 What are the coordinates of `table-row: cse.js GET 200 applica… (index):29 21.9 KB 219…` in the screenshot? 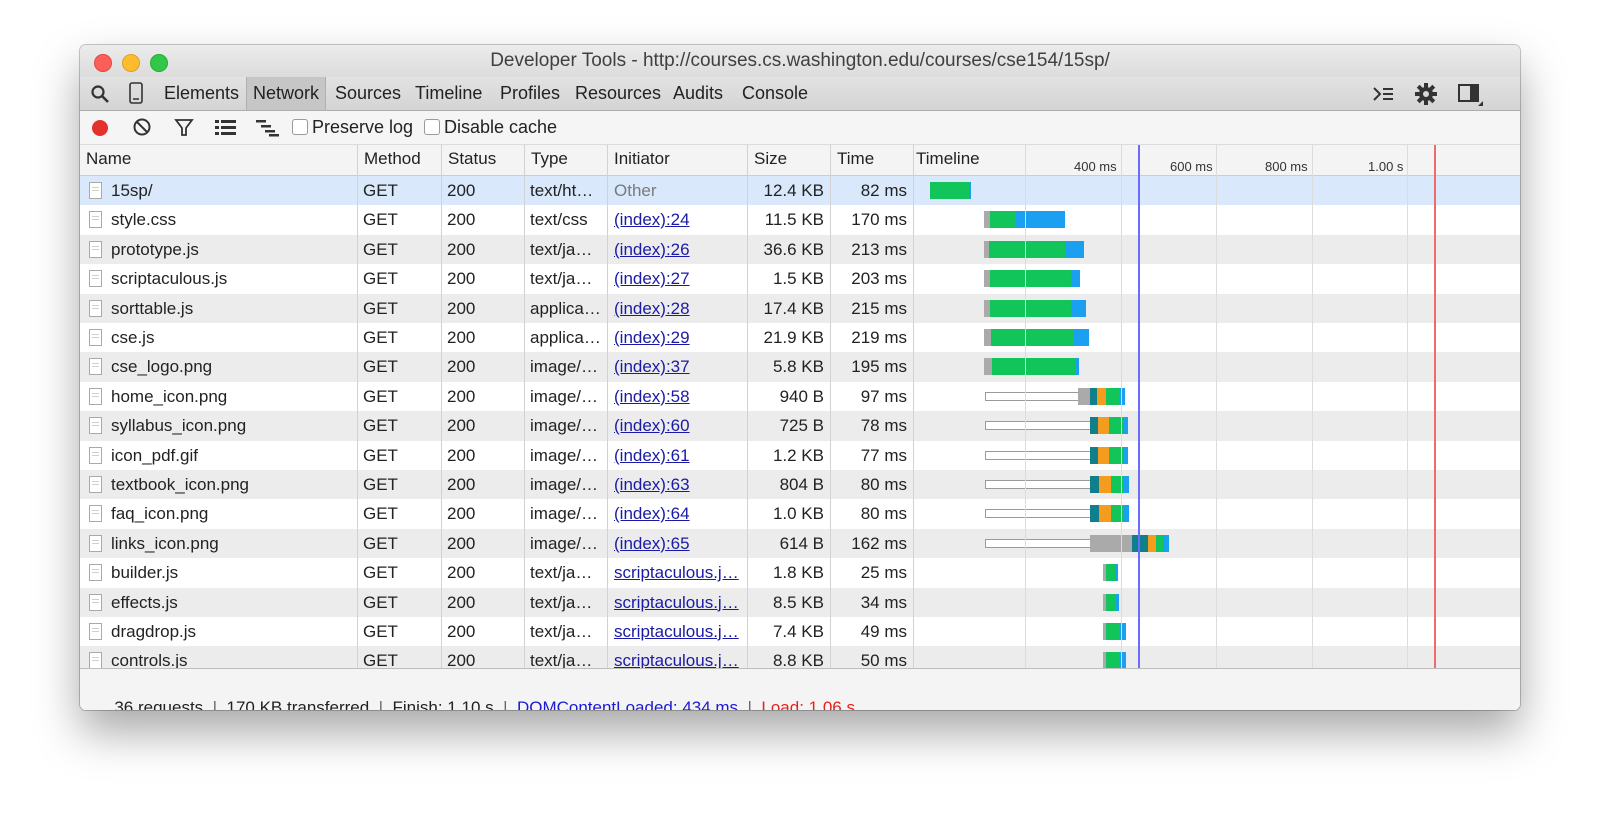 It's located at (800, 337).